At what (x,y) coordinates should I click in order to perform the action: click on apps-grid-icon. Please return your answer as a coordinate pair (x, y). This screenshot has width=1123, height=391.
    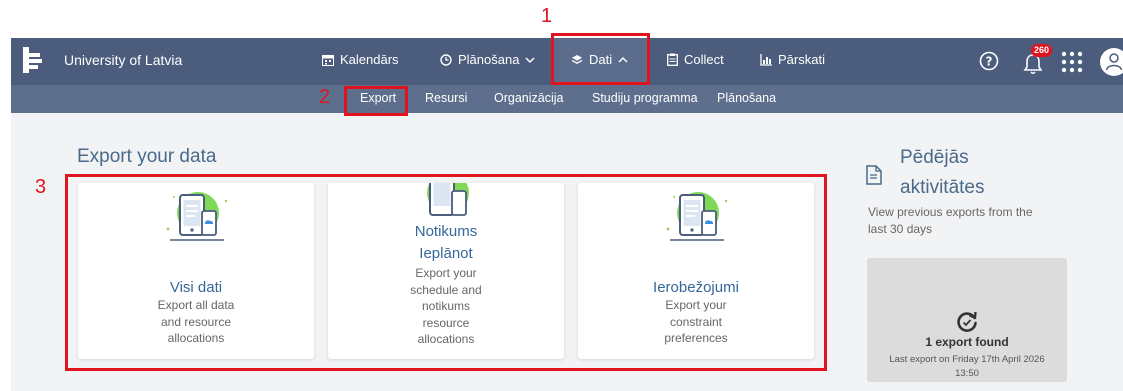
    Looking at the image, I should click on (1072, 62).